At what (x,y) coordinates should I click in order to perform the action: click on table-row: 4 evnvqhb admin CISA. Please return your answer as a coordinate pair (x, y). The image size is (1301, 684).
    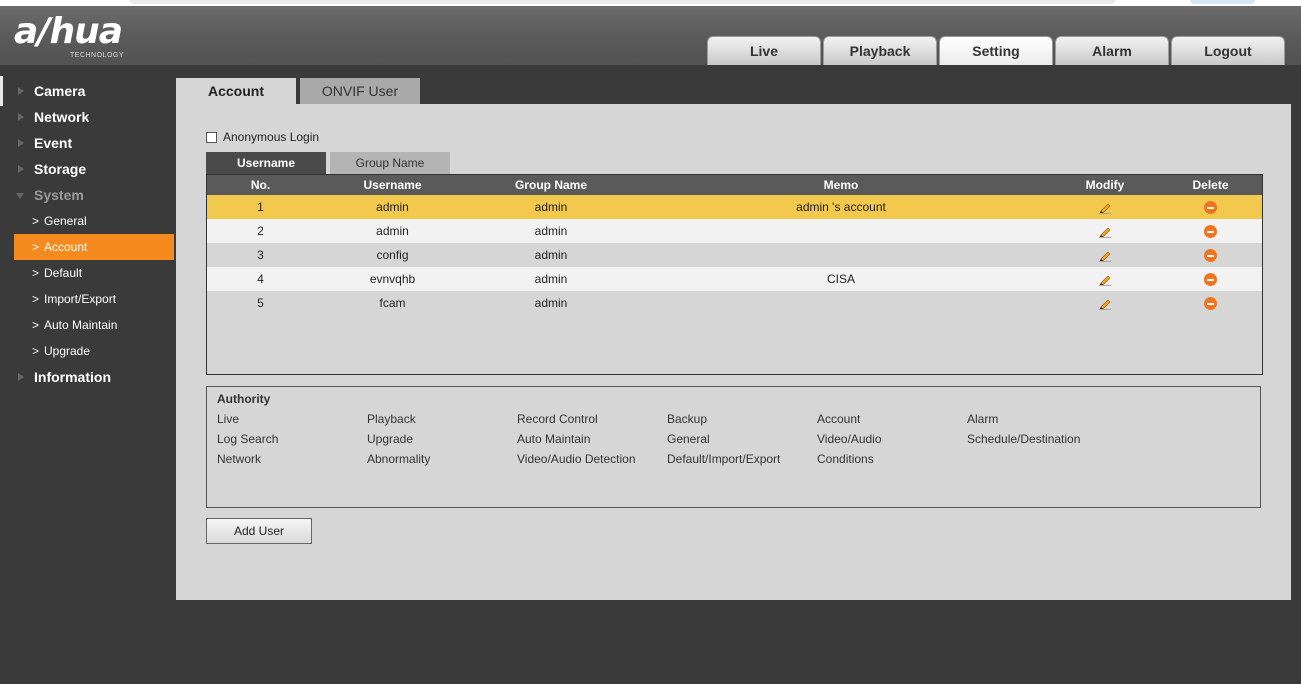
    Looking at the image, I should click on (734, 279).